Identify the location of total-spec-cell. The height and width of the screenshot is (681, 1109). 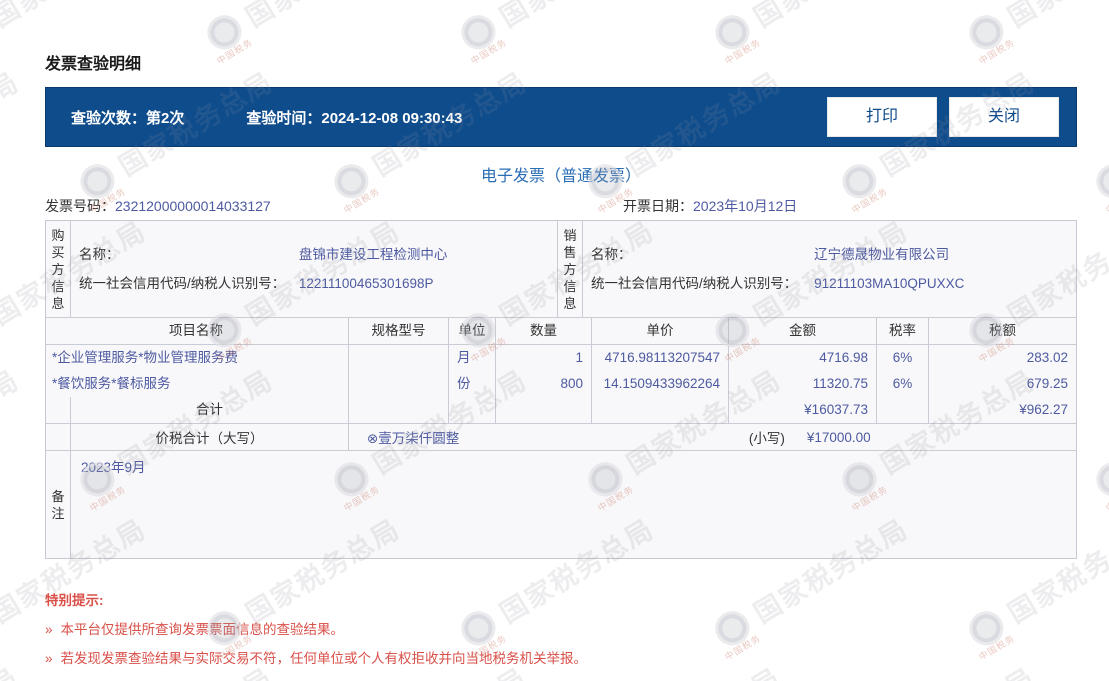
(399, 410).